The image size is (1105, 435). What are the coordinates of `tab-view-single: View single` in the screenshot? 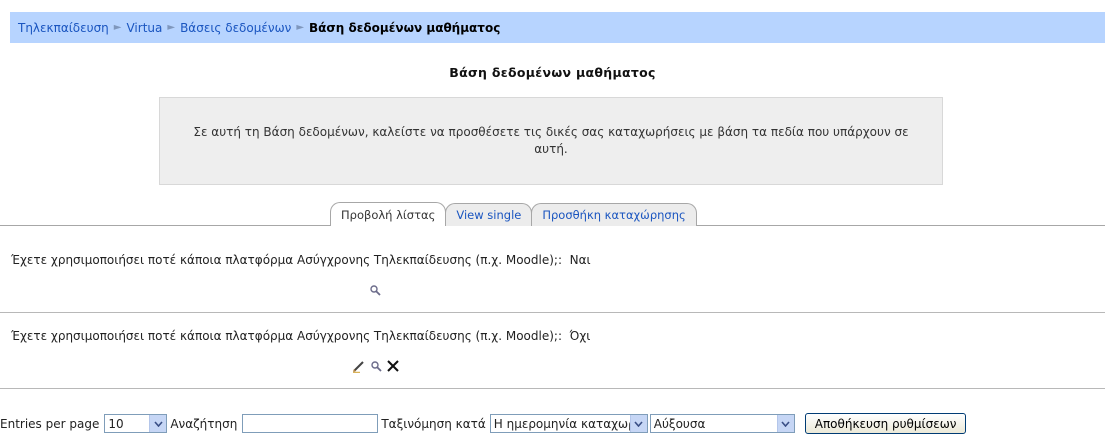 It's located at (489, 214).